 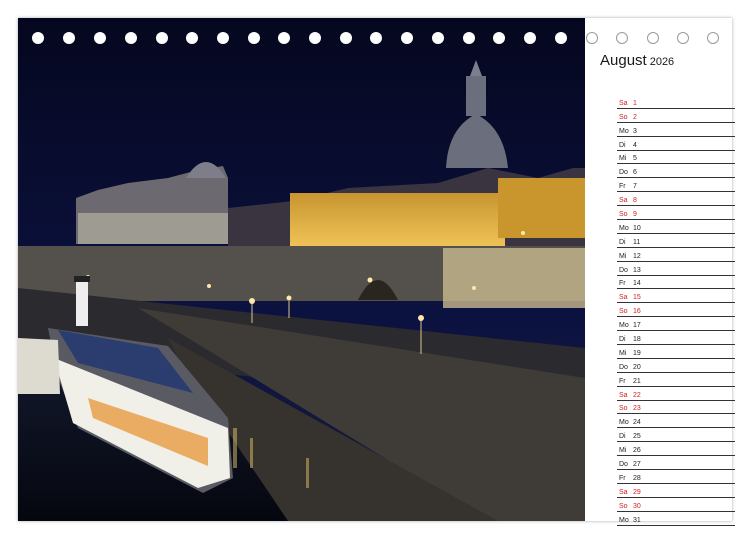 What do you see at coordinates (676, 213) in the screenshot?
I see `day-row: So 9` at bounding box center [676, 213].